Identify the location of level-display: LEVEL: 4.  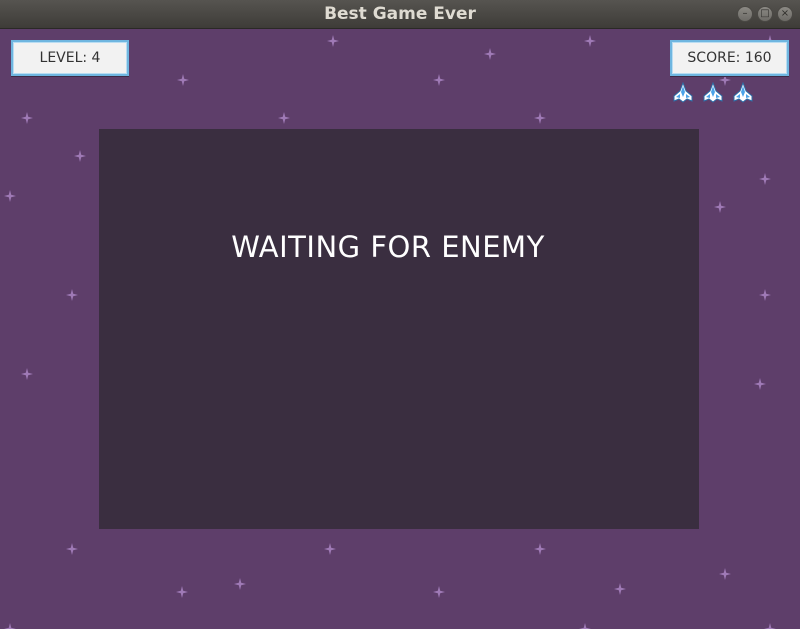
(70, 58).